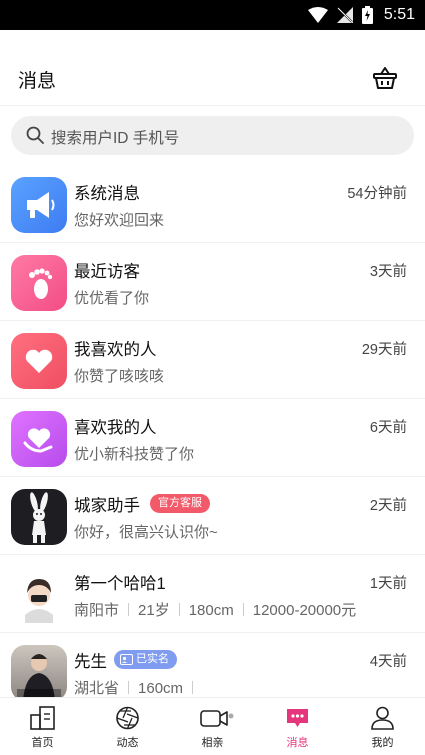  What do you see at coordinates (97, 610) in the screenshot?
I see `detail-city: 南阳市` at bounding box center [97, 610].